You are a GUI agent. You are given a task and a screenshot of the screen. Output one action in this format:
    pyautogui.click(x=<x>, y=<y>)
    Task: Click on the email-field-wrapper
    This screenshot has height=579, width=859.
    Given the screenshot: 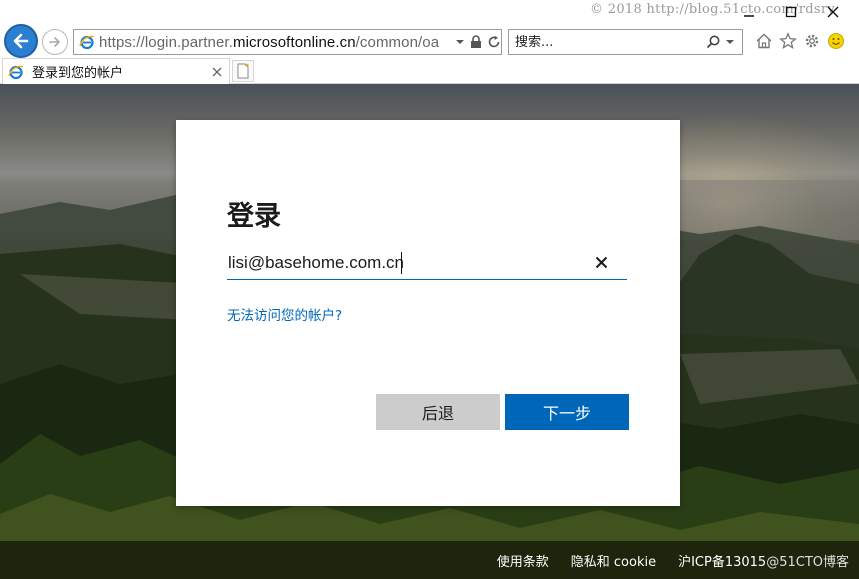 What is the action you would take?
    pyautogui.click(x=427, y=263)
    